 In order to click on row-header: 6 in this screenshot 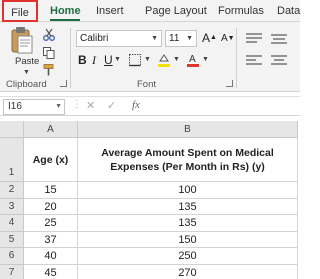, I will do `click(12, 256)`.